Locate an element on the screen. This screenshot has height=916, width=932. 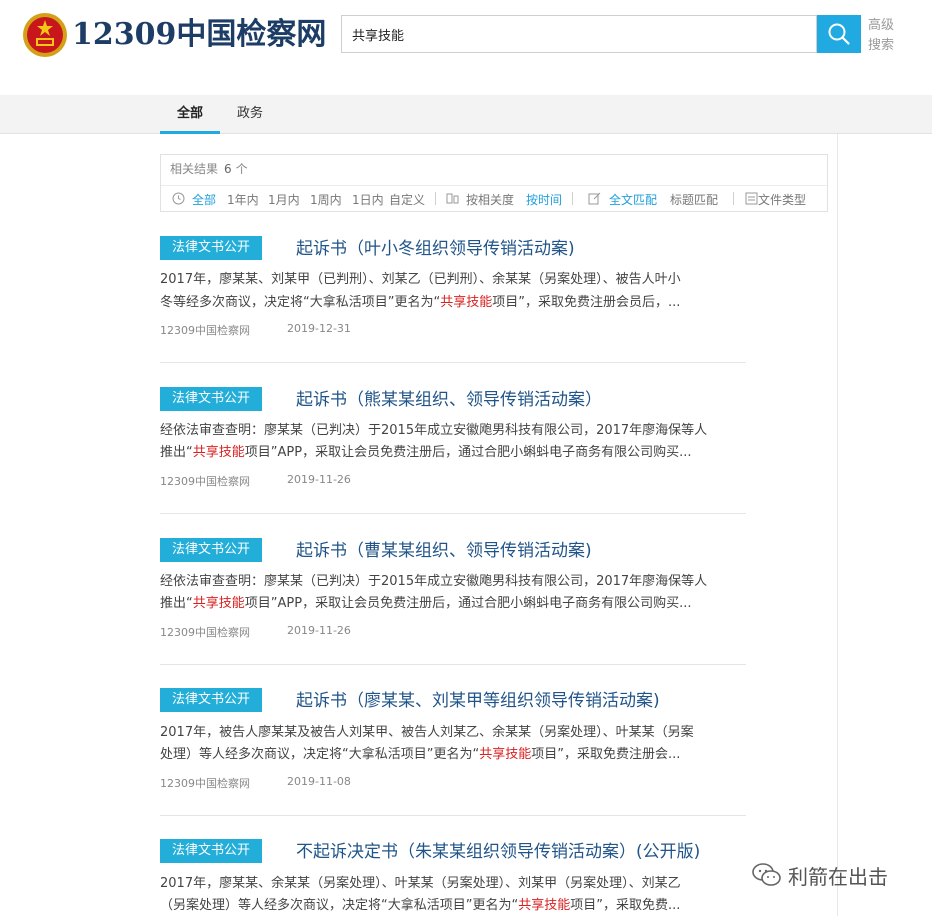
clock-icon is located at coordinates (178, 198).